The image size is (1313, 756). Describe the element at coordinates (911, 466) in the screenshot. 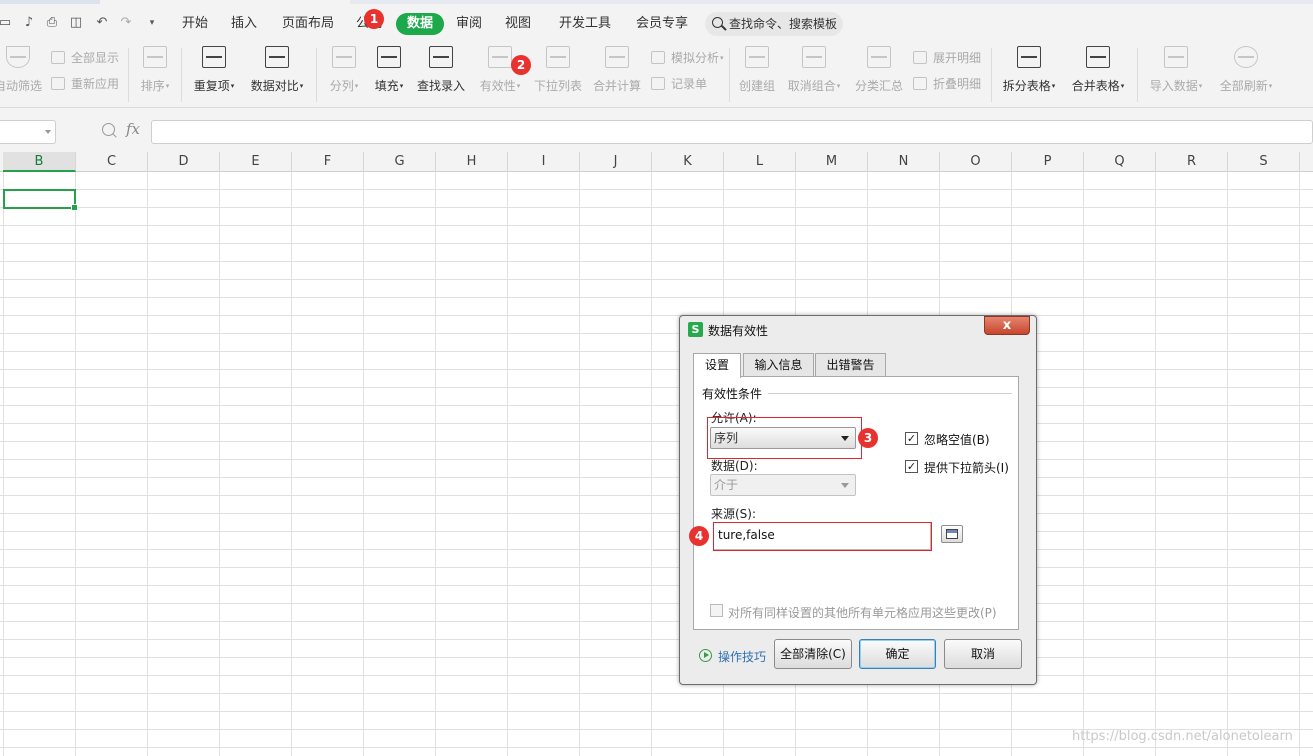

I see `dropdown-arrow-checkbox: ✓` at that location.